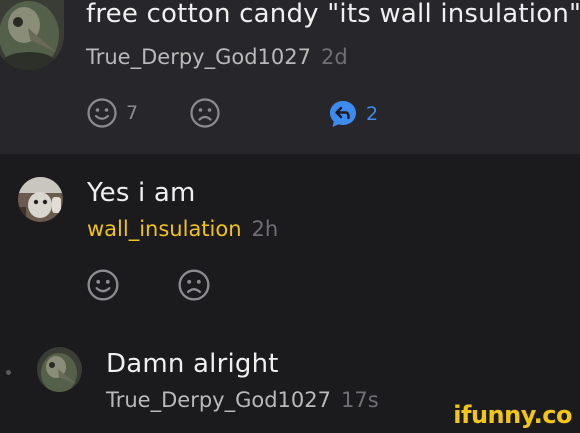  I want to click on comment-meta: True_Derpy_God1027 17s, so click(242, 400).